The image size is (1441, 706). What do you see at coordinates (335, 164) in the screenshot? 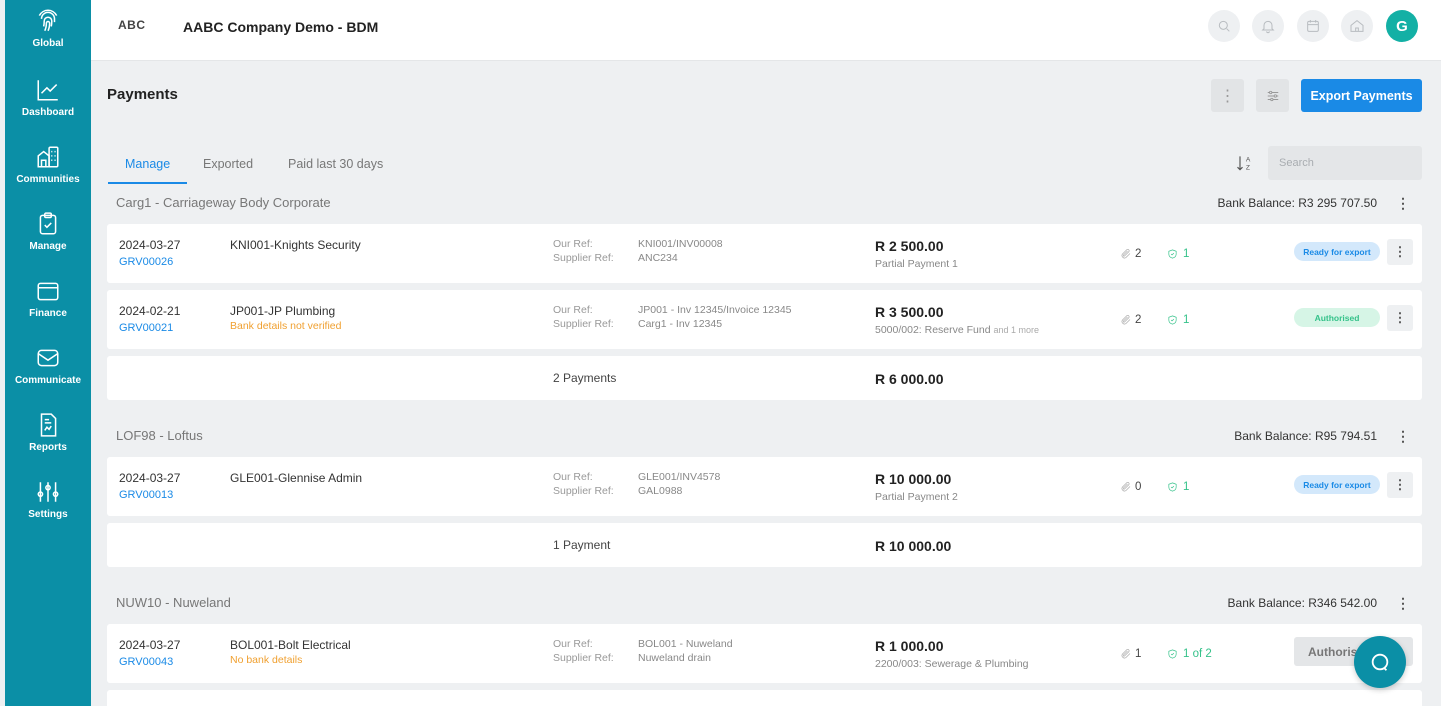
I see `tab-paid-last-30-days: Paid last 30 days` at bounding box center [335, 164].